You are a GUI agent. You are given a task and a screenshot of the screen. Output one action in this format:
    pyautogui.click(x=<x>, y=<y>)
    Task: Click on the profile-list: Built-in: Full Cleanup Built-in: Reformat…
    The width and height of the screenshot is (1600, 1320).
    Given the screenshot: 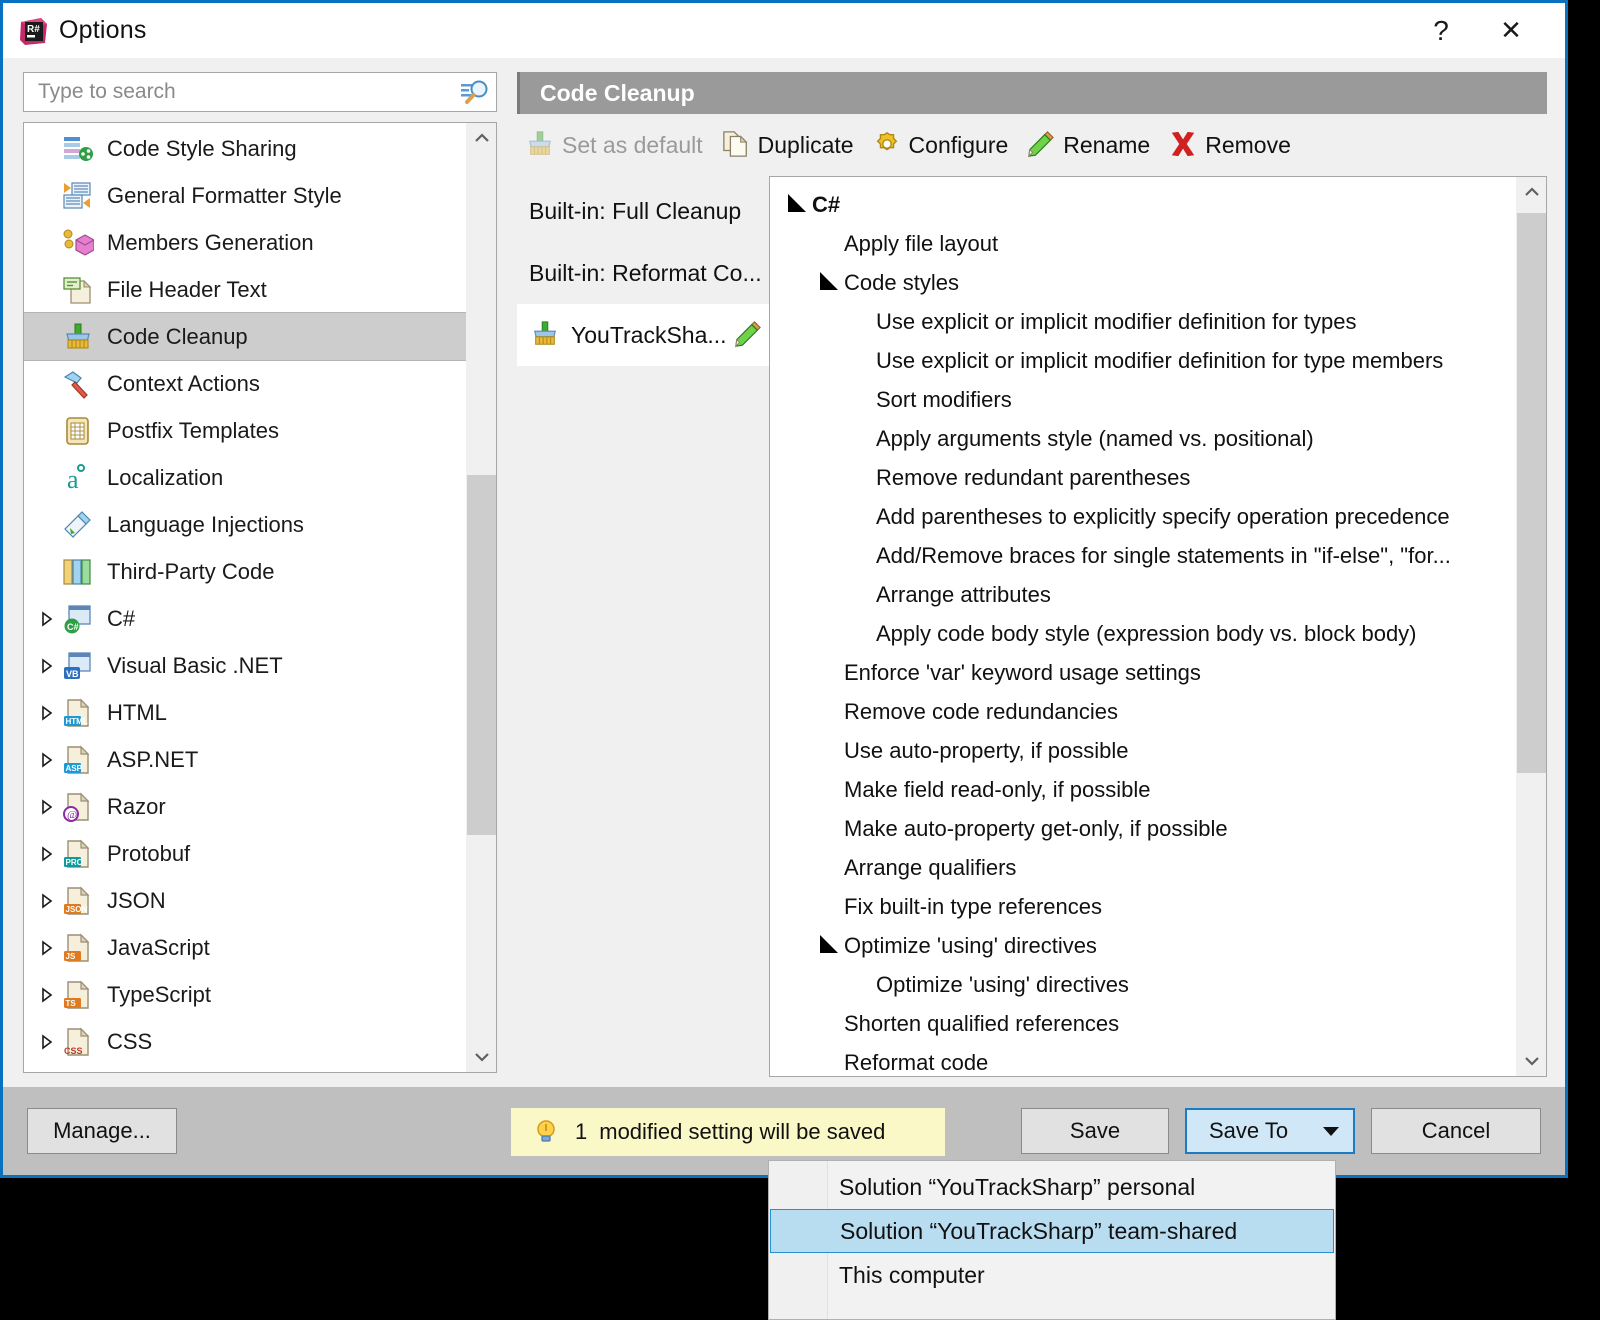 What is the action you would take?
    pyautogui.click(x=643, y=626)
    